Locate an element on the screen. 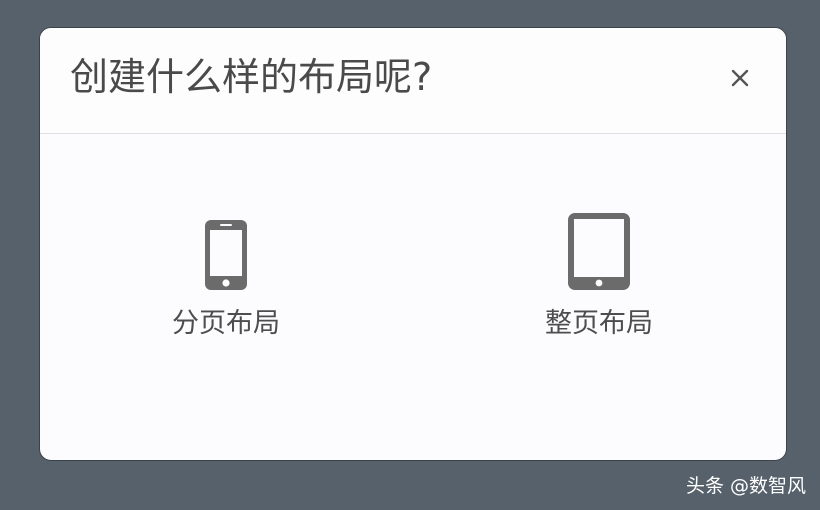 This screenshot has height=510, width=820. tablet-icon is located at coordinates (599, 251).